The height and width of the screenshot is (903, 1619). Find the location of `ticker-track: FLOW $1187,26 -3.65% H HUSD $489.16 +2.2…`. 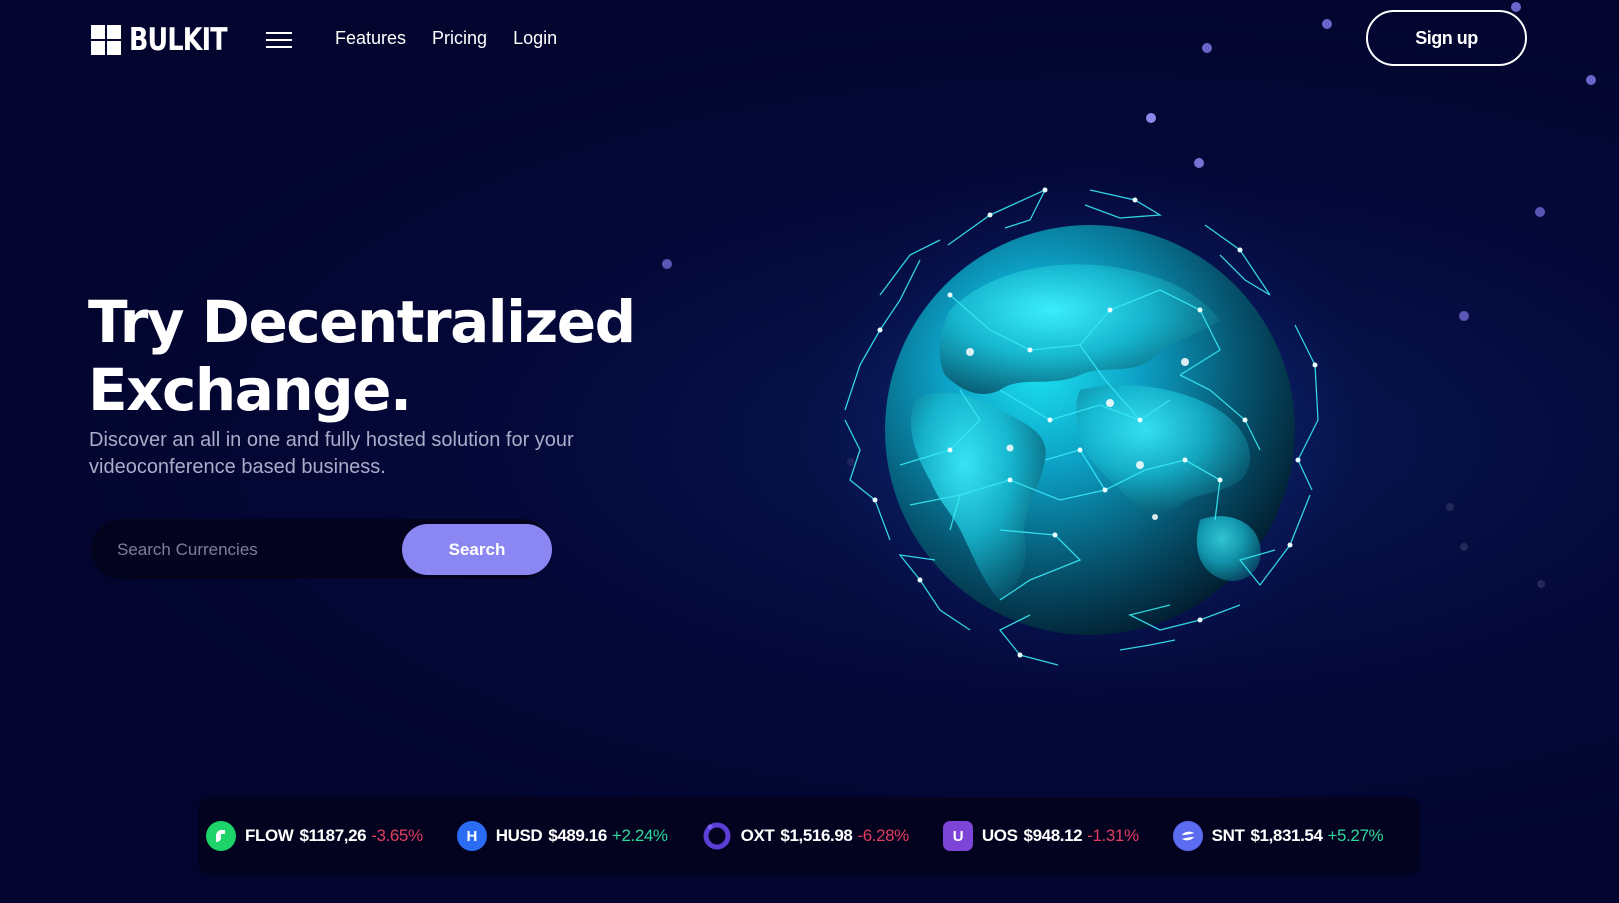

ticker-track: FLOW $1187,26 -3.65% H HUSD $489.16 +2.2… is located at coordinates (811, 836).